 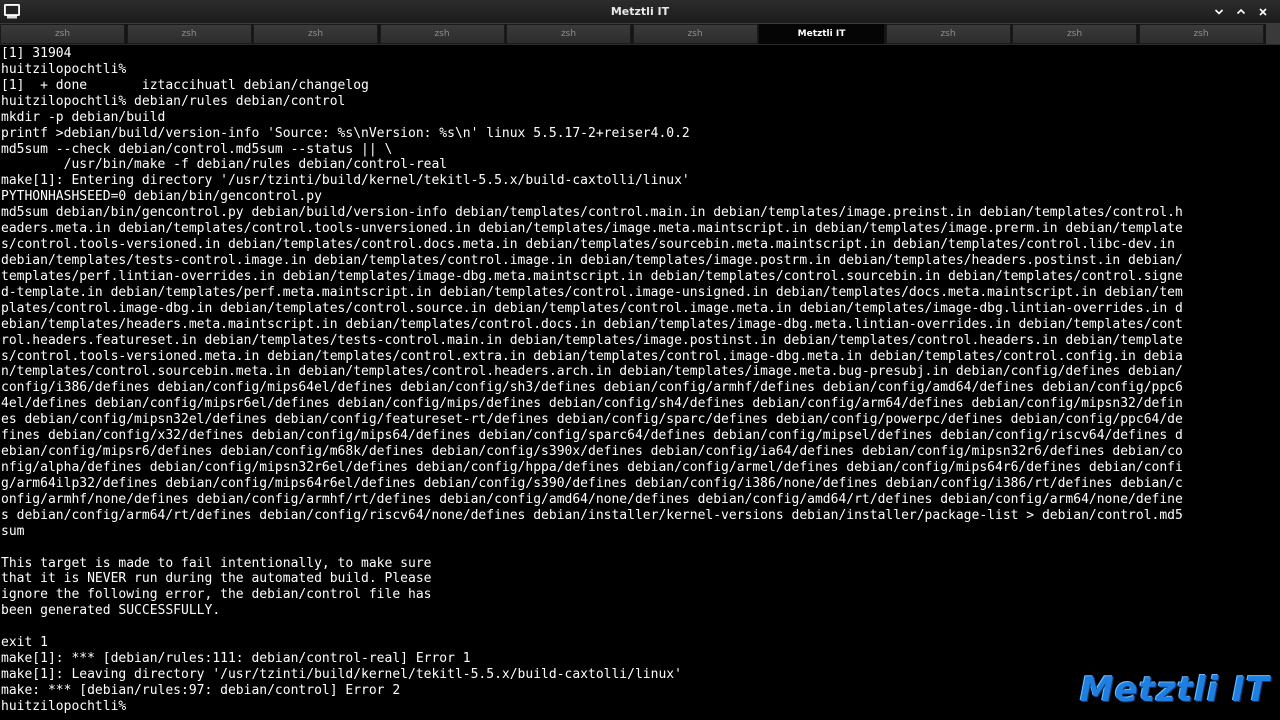 What do you see at coordinates (1174, 690) in the screenshot?
I see `metztli-logo: Metztli IT` at bounding box center [1174, 690].